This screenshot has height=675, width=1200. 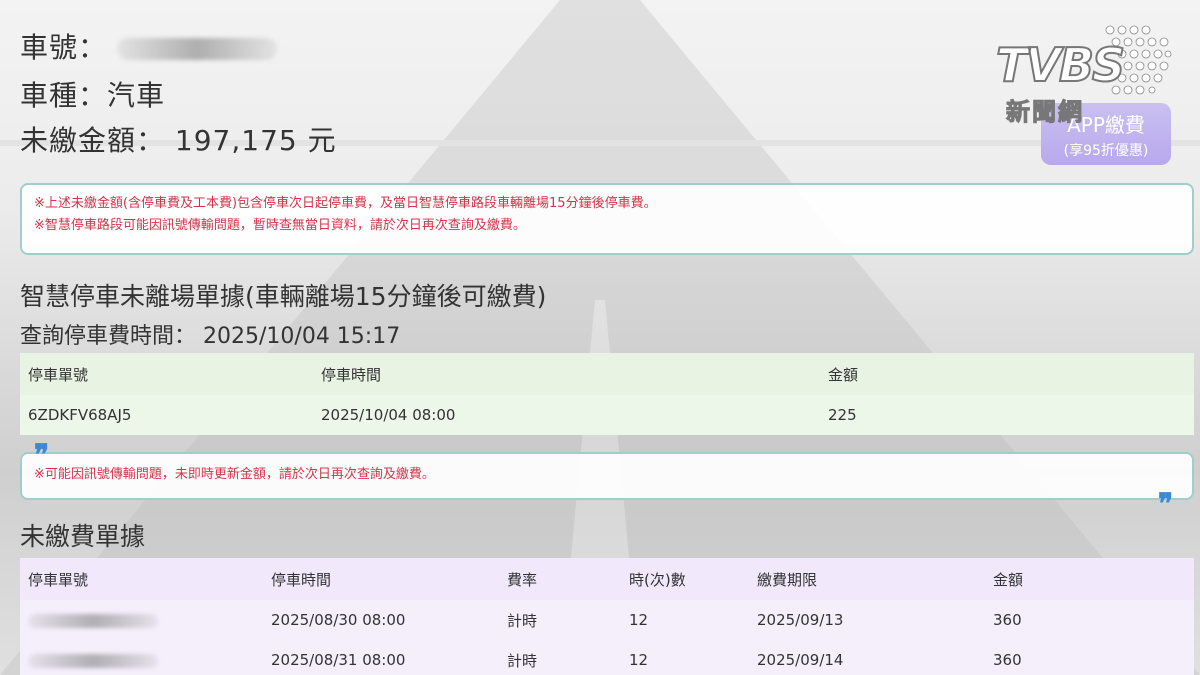 I want to click on app-pay-discount: (享95折優惠), so click(x=1106, y=151).